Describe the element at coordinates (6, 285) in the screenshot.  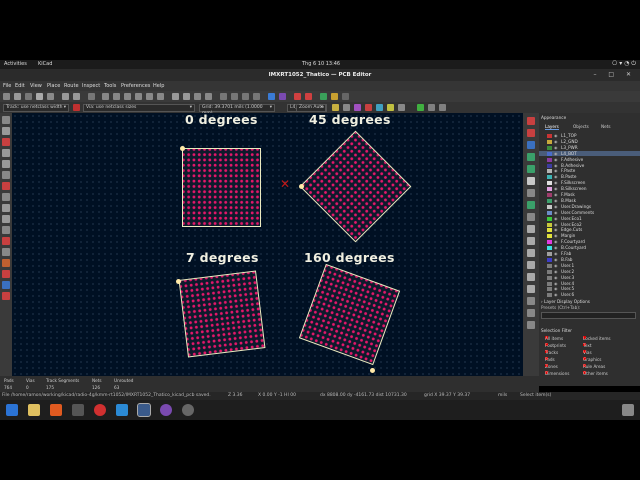
I see `appearance-panel-icon` at that location.